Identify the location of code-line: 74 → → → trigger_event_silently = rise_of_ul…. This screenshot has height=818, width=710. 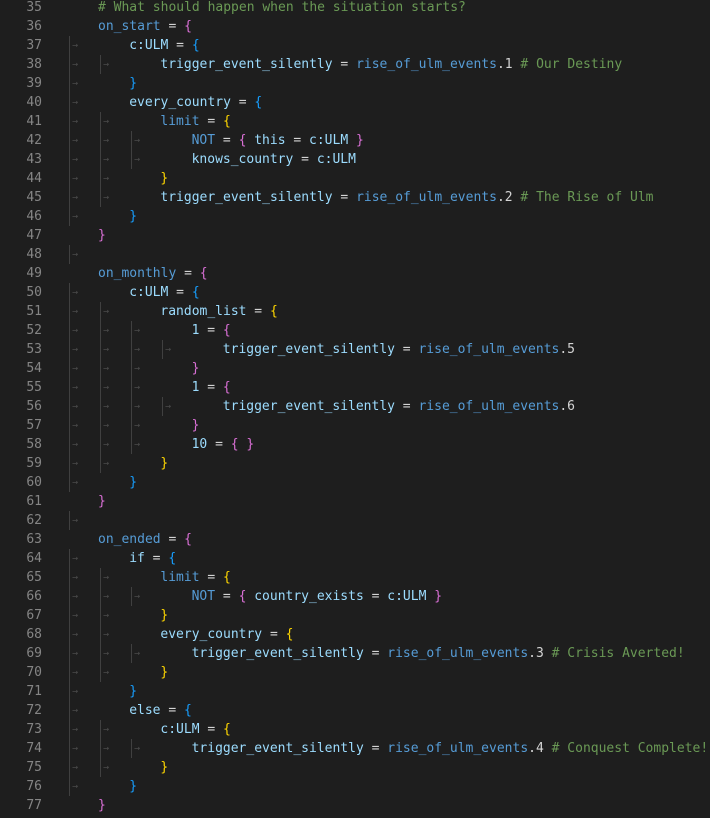
(355, 748).